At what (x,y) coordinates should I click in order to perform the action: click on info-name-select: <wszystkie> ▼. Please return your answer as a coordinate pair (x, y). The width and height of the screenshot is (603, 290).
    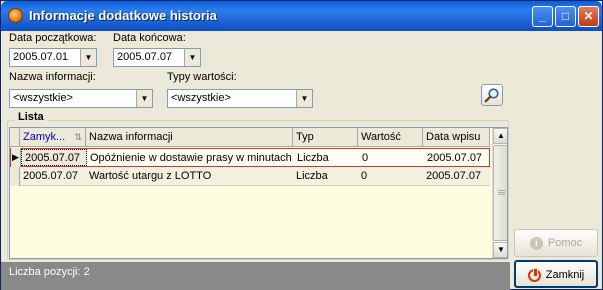
    Looking at the image, I should click on (81, 98).